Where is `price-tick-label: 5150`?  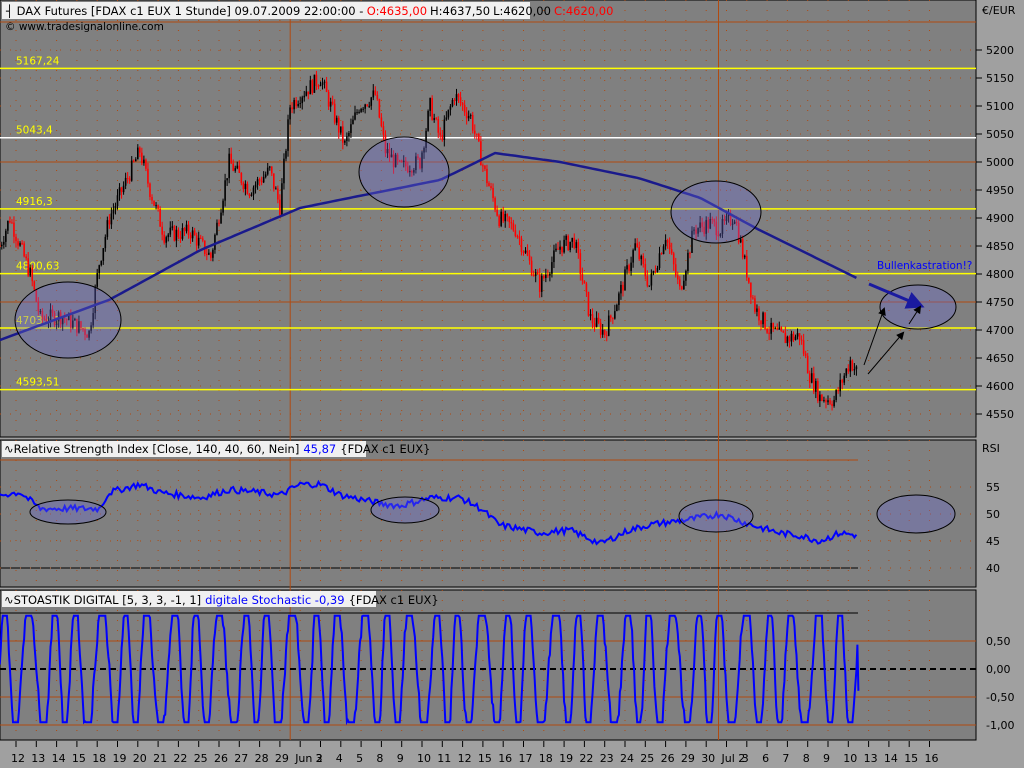
price-tick-label: 5150 is located at coordinates (1000, 78).